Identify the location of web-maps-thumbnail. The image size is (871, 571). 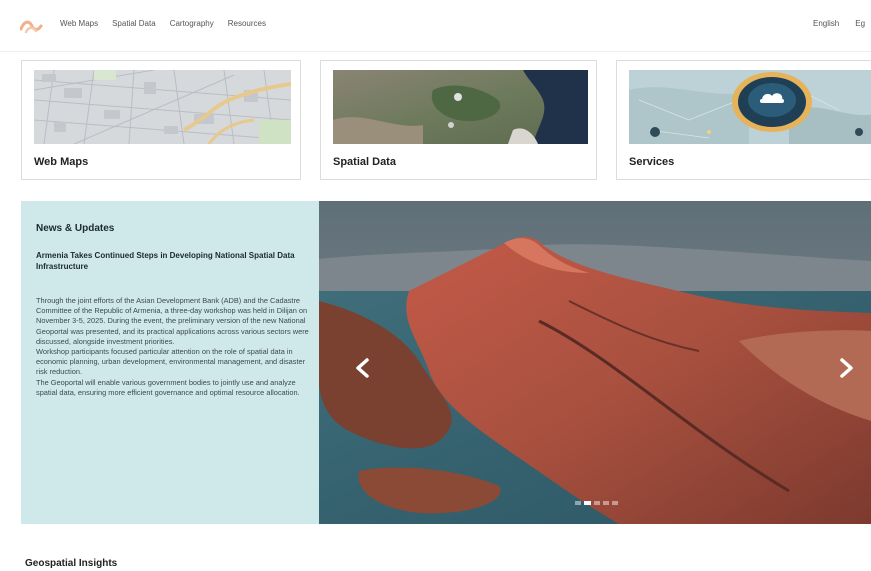
(162, 107).